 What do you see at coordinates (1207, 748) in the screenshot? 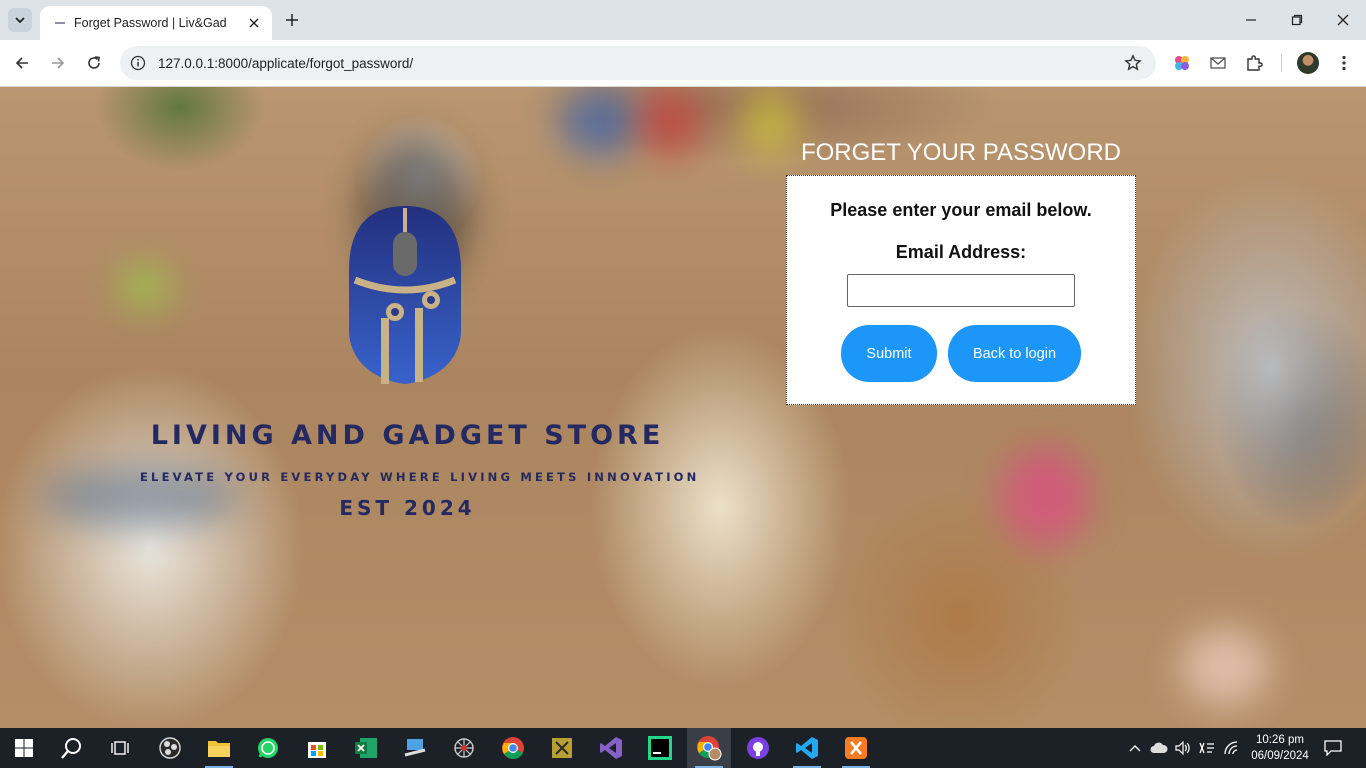
I see `input-language-icon` at bounding box center [1207, 748].